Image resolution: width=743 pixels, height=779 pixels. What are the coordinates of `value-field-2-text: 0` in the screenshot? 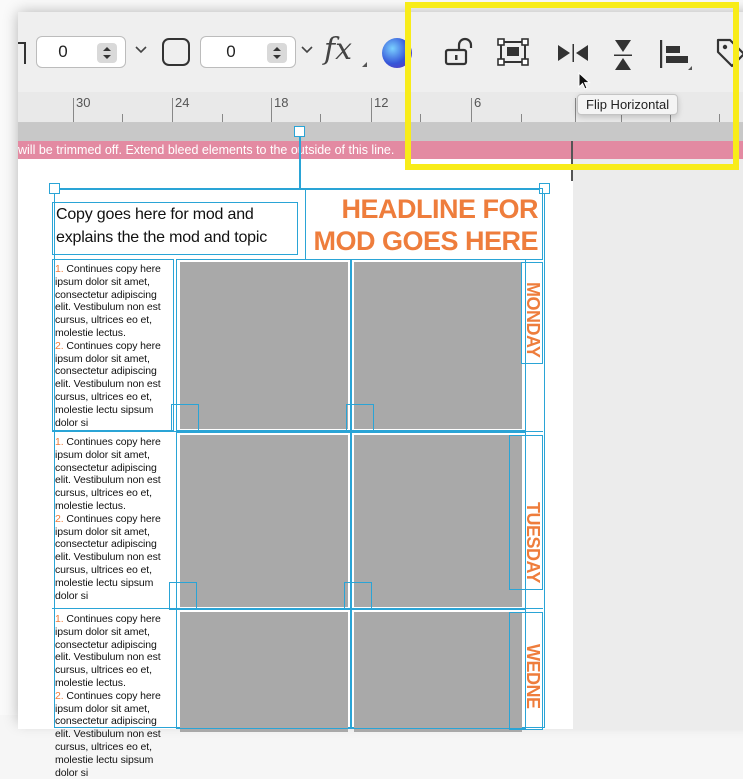 It's located at (231, 51).